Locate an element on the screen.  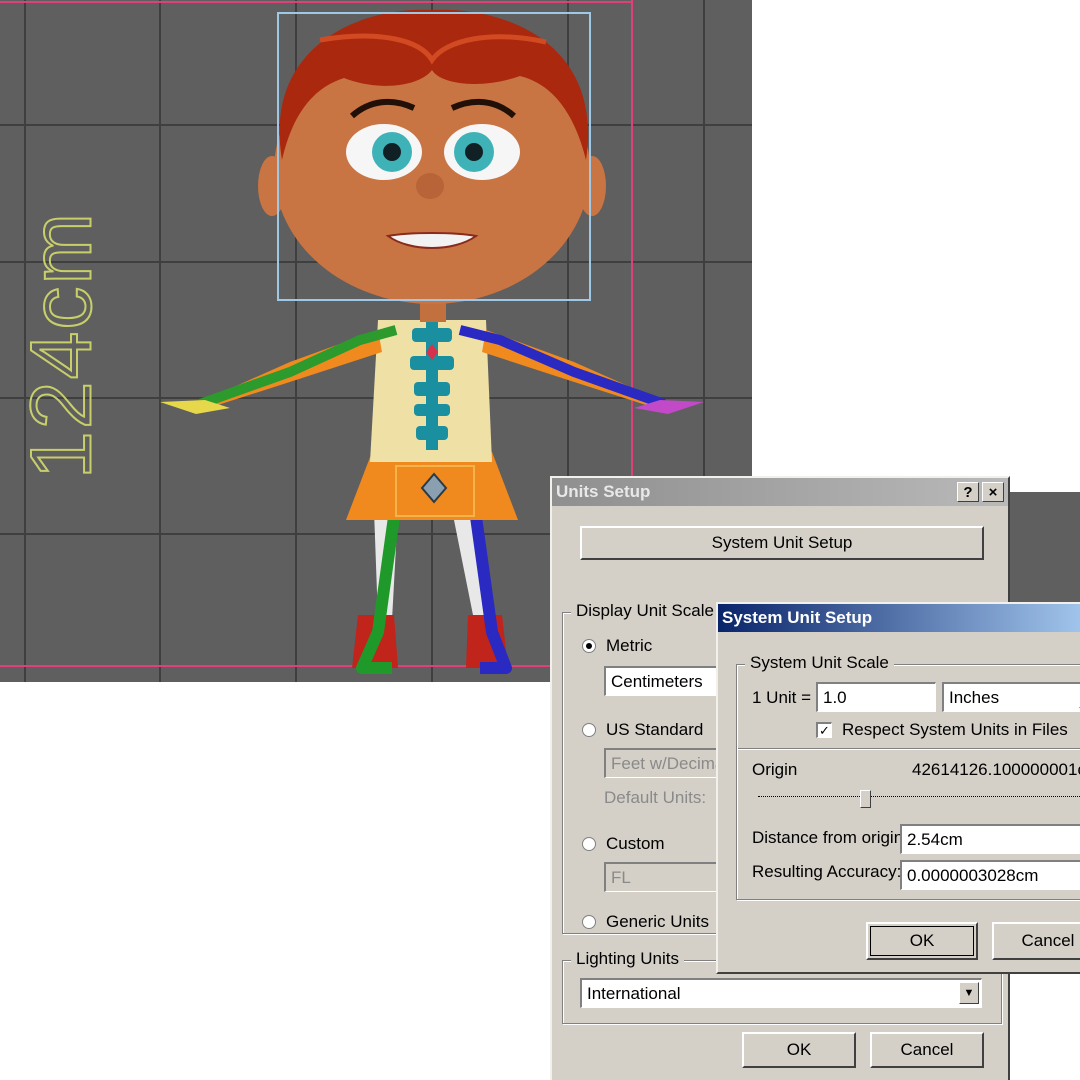
radio-generic-units: Generic Units is located at coordinates (645, 922).